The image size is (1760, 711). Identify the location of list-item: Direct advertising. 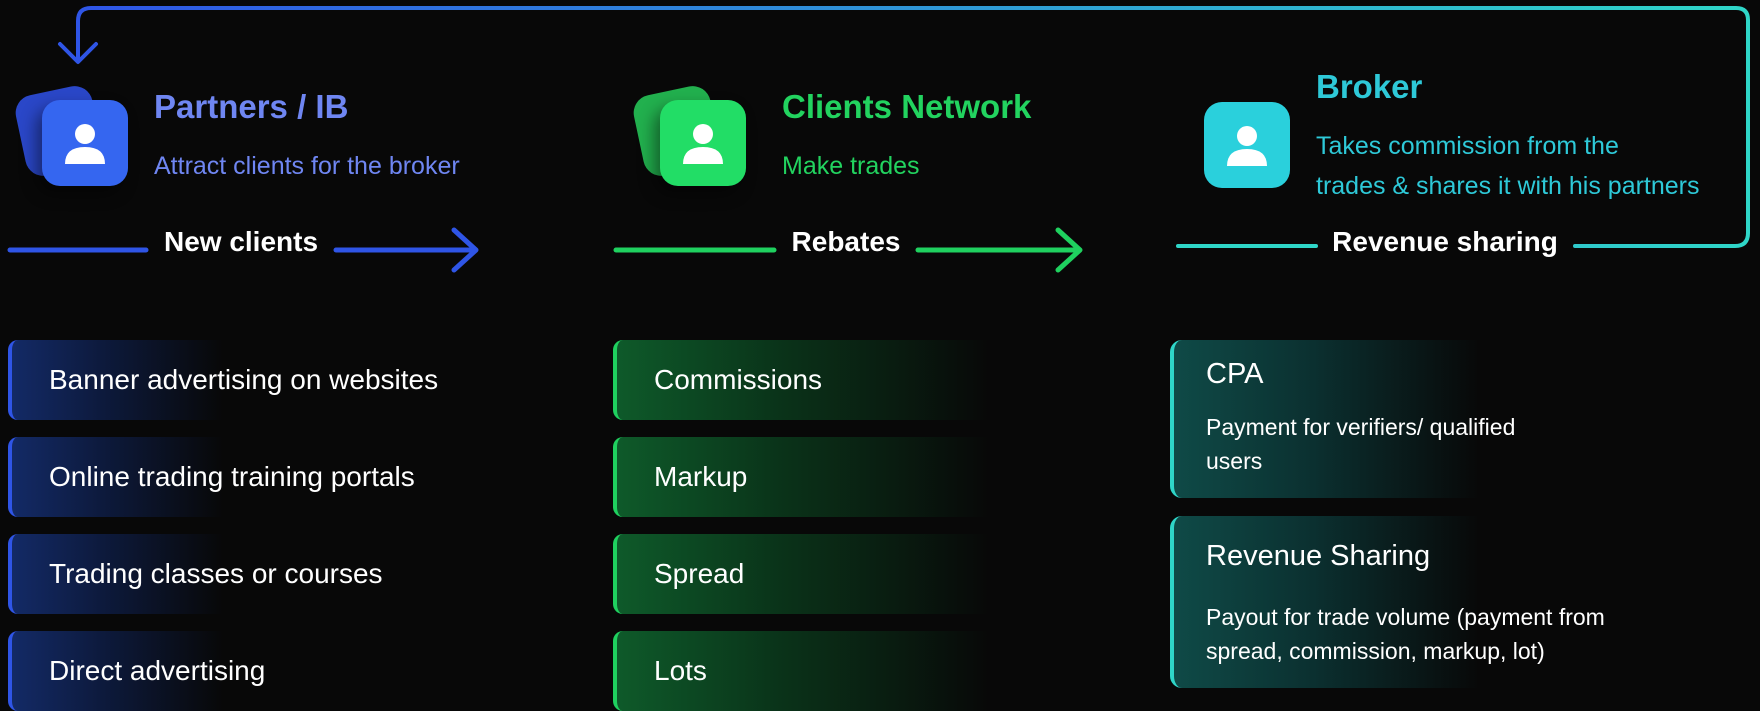
(288, 671).